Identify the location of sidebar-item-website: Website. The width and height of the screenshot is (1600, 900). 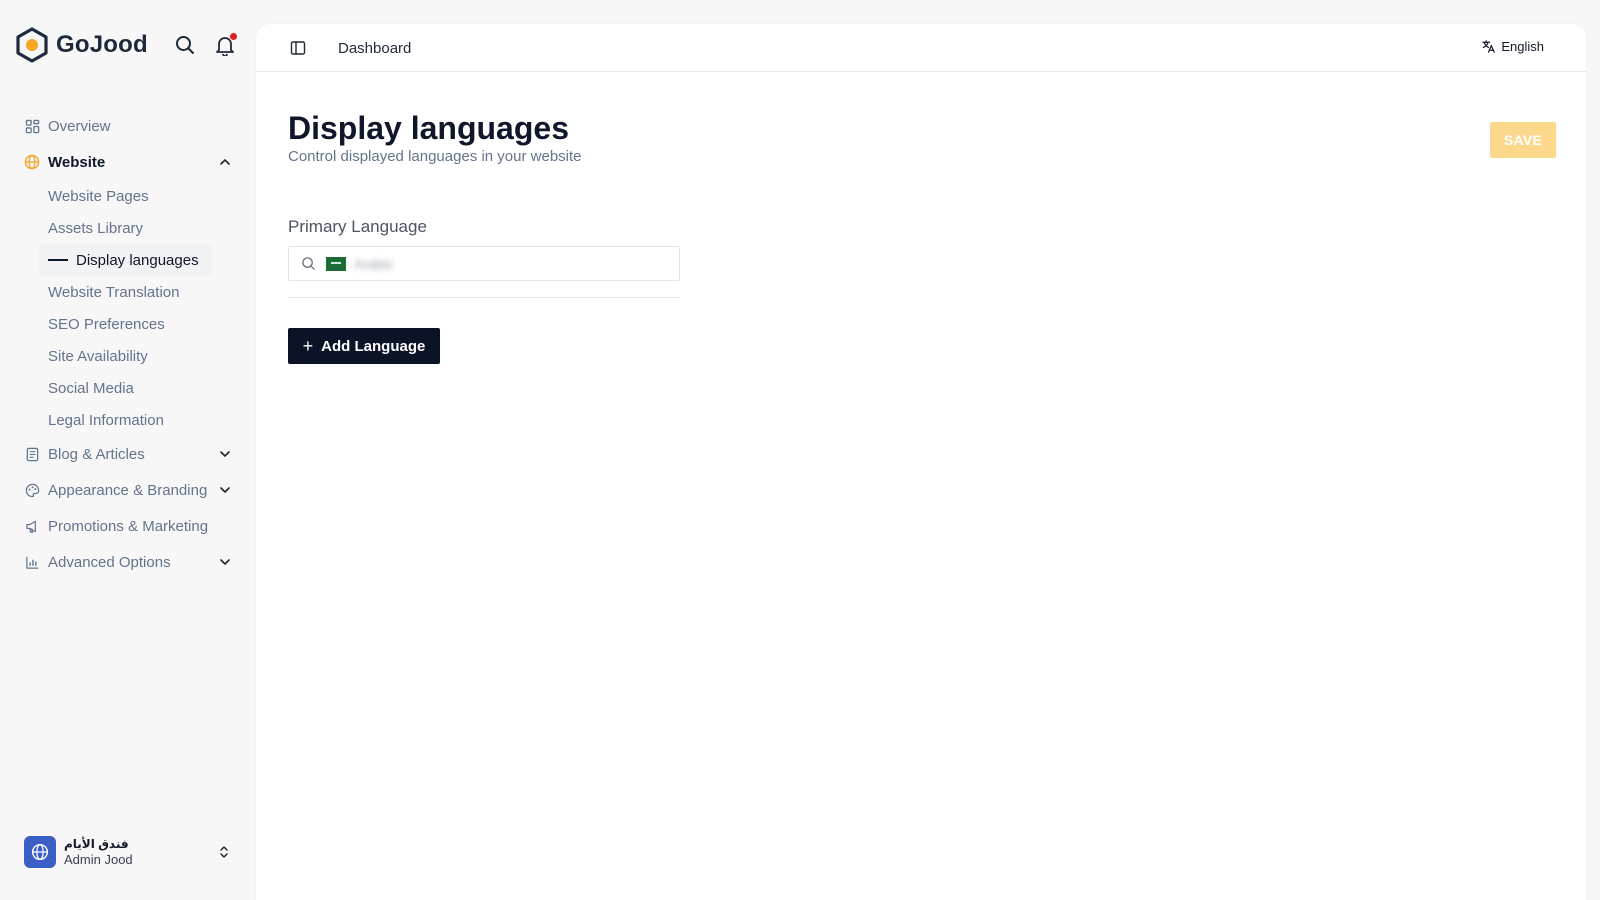
(128, 162).